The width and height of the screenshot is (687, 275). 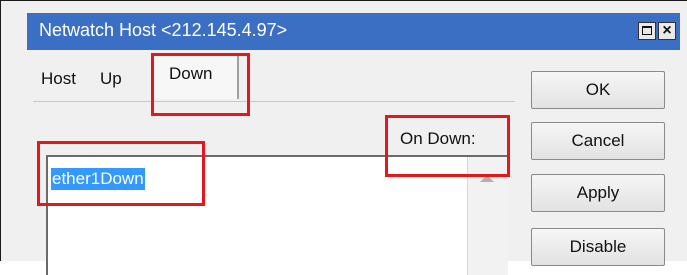 I want to click on tab-up: Up, so click(x=122, y=79).